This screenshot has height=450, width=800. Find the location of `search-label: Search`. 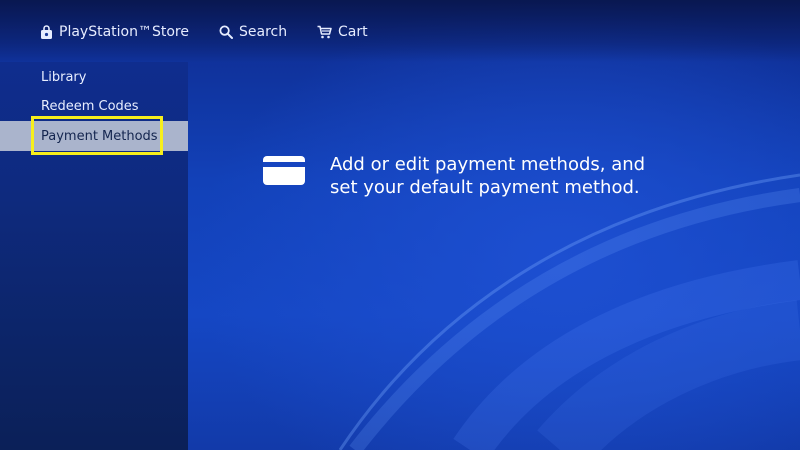

search-label: Search is located at coordinates (263, 32).